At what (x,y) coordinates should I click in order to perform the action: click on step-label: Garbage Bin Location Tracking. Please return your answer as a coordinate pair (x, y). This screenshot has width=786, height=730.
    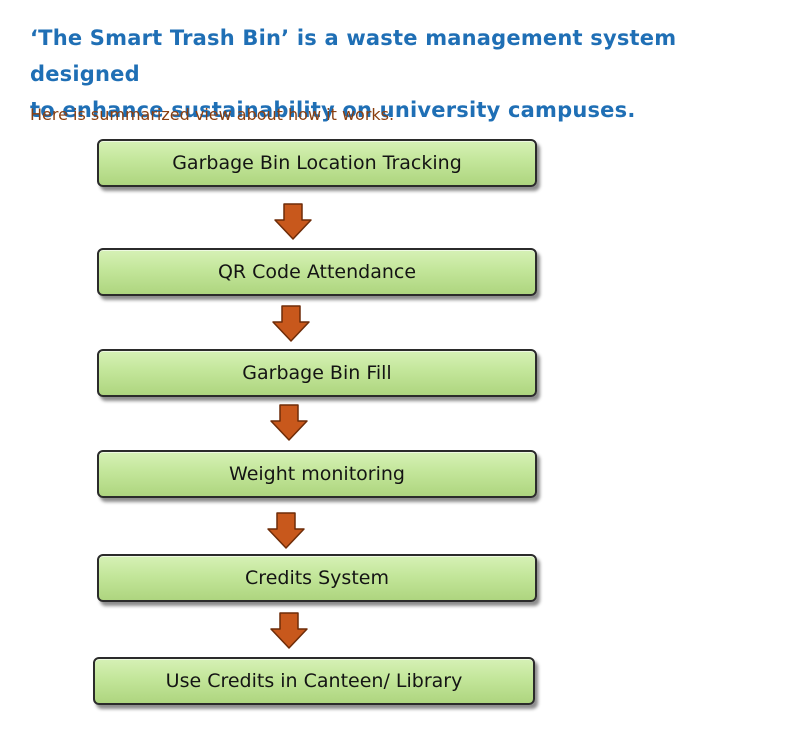
    Looking at the image, I should click on (317, 163).